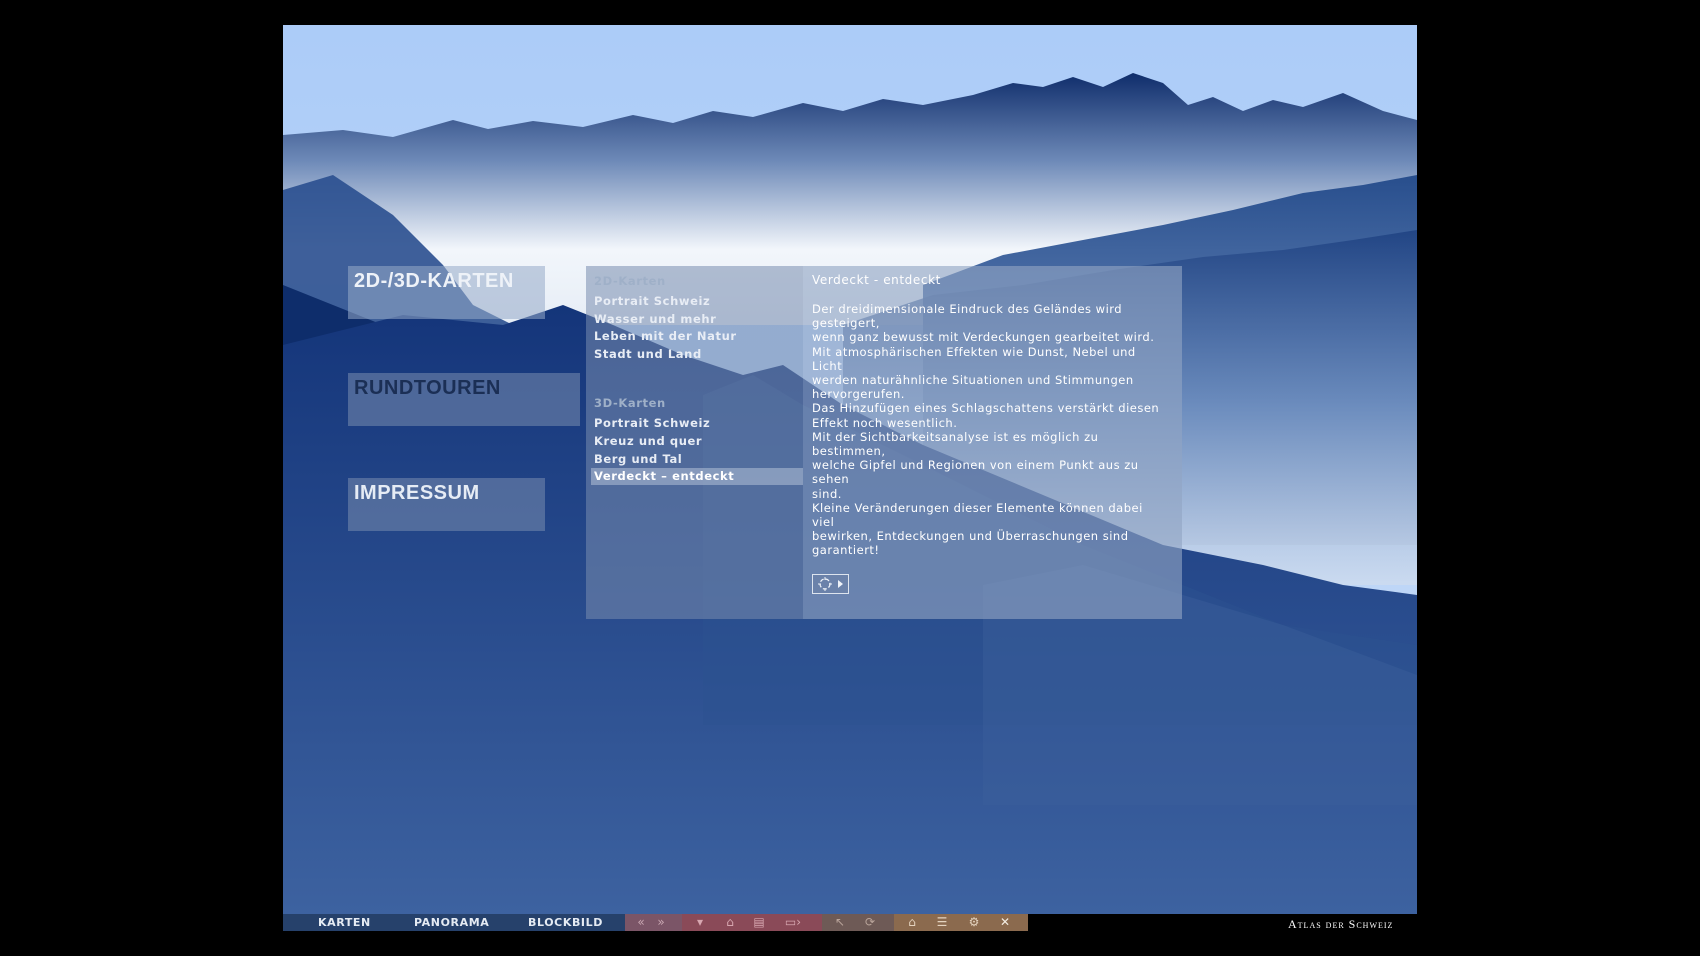  I want to click on tab-panorama: PANORAMA, so click(451, 922).